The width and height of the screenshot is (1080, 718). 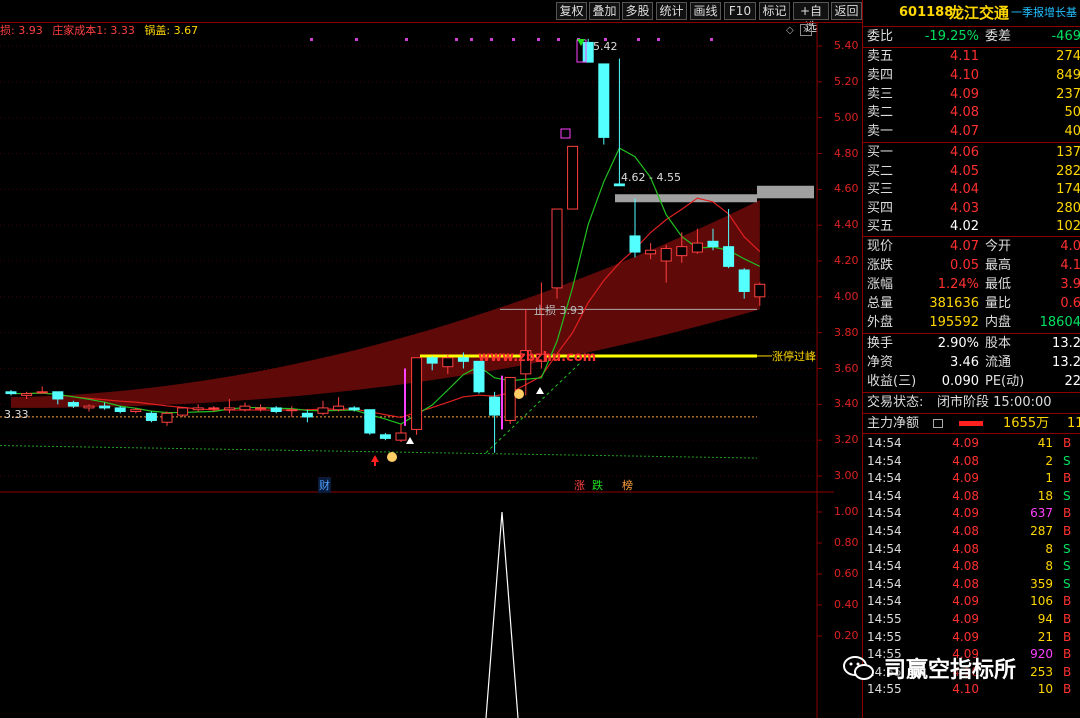 I want to click on y-axis-label: 4.20, so click(x=846, y=260).